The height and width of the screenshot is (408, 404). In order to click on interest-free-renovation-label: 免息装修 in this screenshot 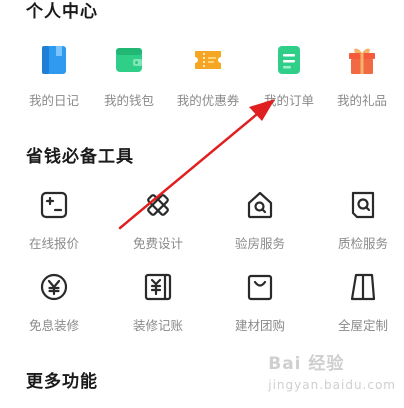, I will do `click(53, 325)`.